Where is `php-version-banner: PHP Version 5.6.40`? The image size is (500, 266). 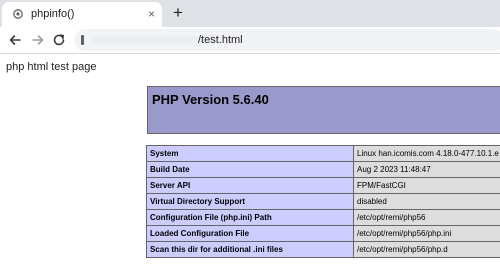
php-version-banner: PHP Version 5.6.40 is located at coordinates (323, 110).